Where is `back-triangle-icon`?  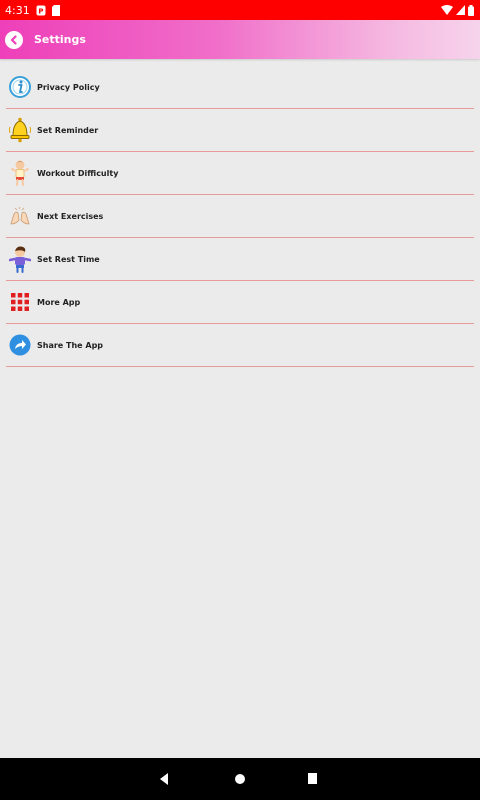
back-triangle-icon is located at coordinates (164, 779).